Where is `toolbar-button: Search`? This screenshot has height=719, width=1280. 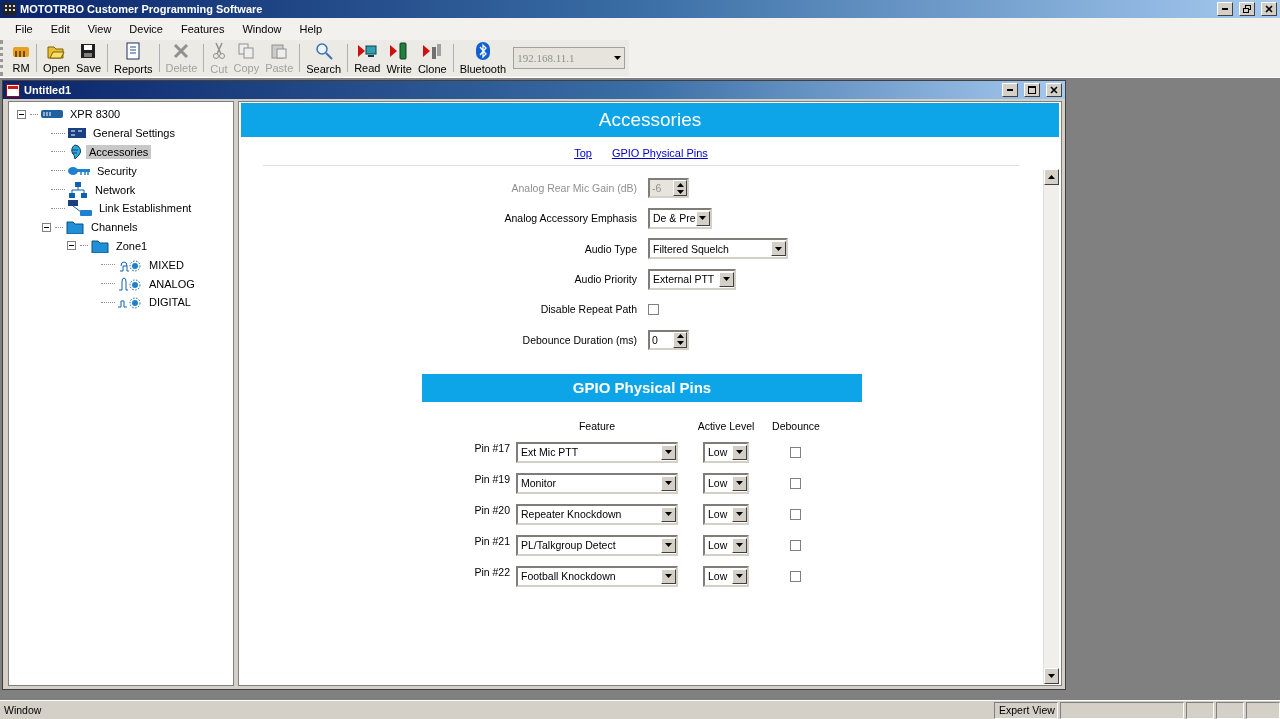
toolbar-button: Search is located at coordinates (324, 58).